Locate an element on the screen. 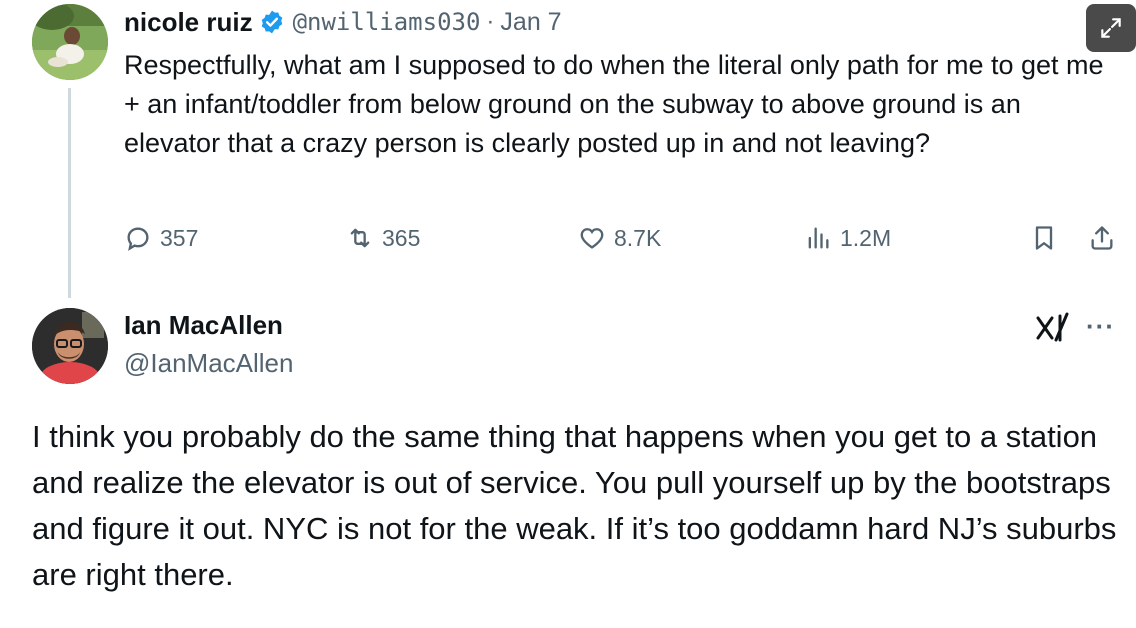 Image resolution: width=1136 pixels, height=628 pixels. reply-icon is located at coordinates (138, 239).